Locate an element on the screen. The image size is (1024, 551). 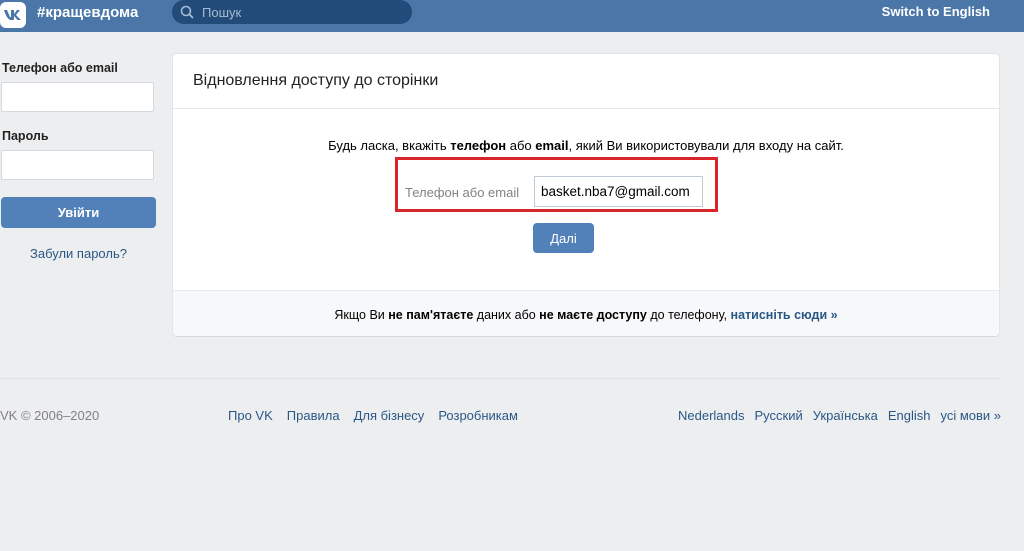
lang-link-ukrainian: Українська is located at coordinates (845, 415).